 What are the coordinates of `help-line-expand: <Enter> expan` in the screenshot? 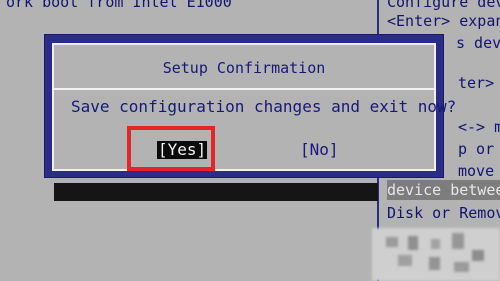 It's located at (443, 21).